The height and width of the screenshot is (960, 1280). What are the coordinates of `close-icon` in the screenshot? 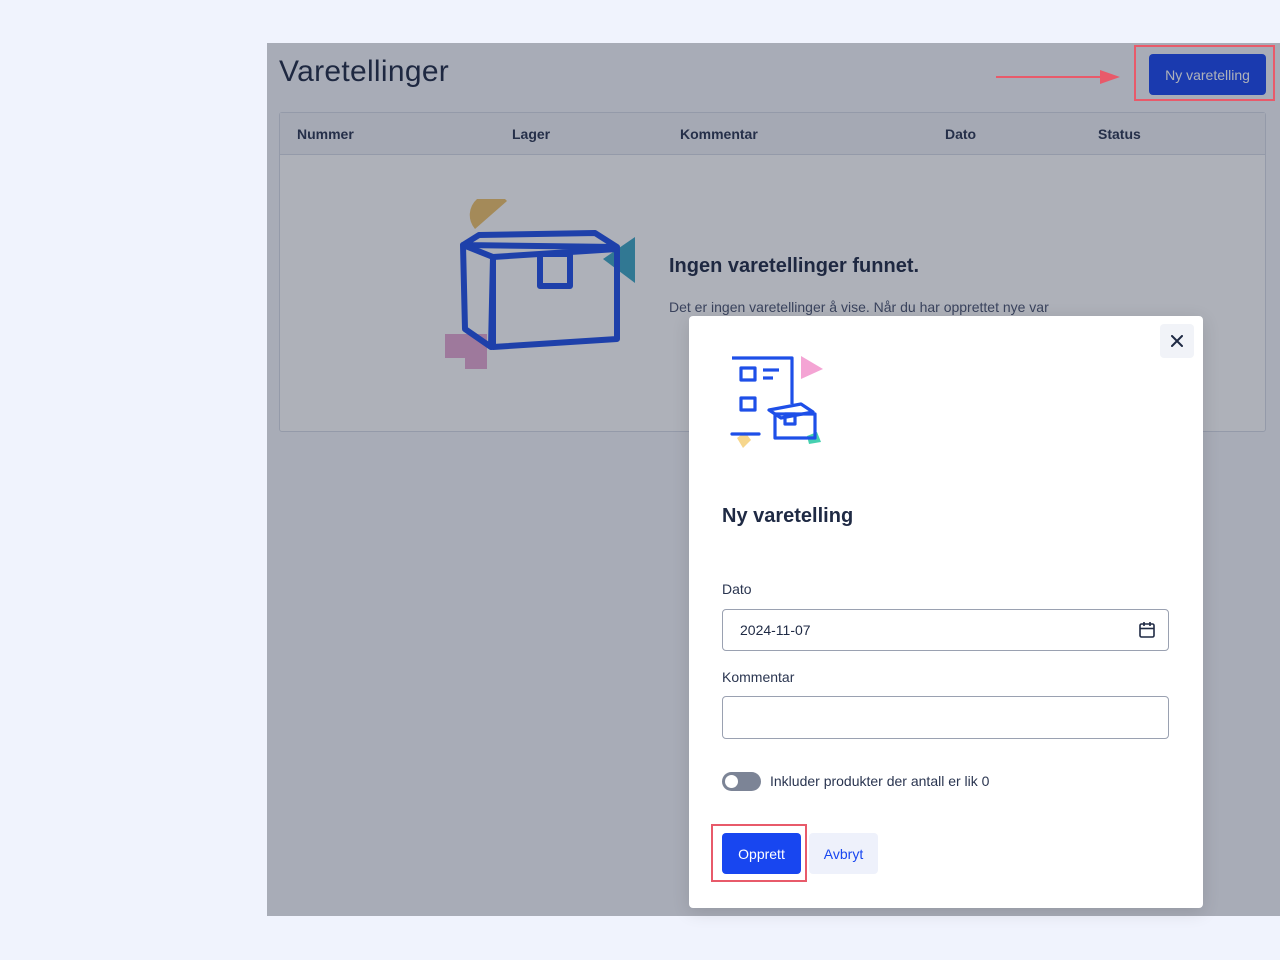 It's located at (1177, 341).